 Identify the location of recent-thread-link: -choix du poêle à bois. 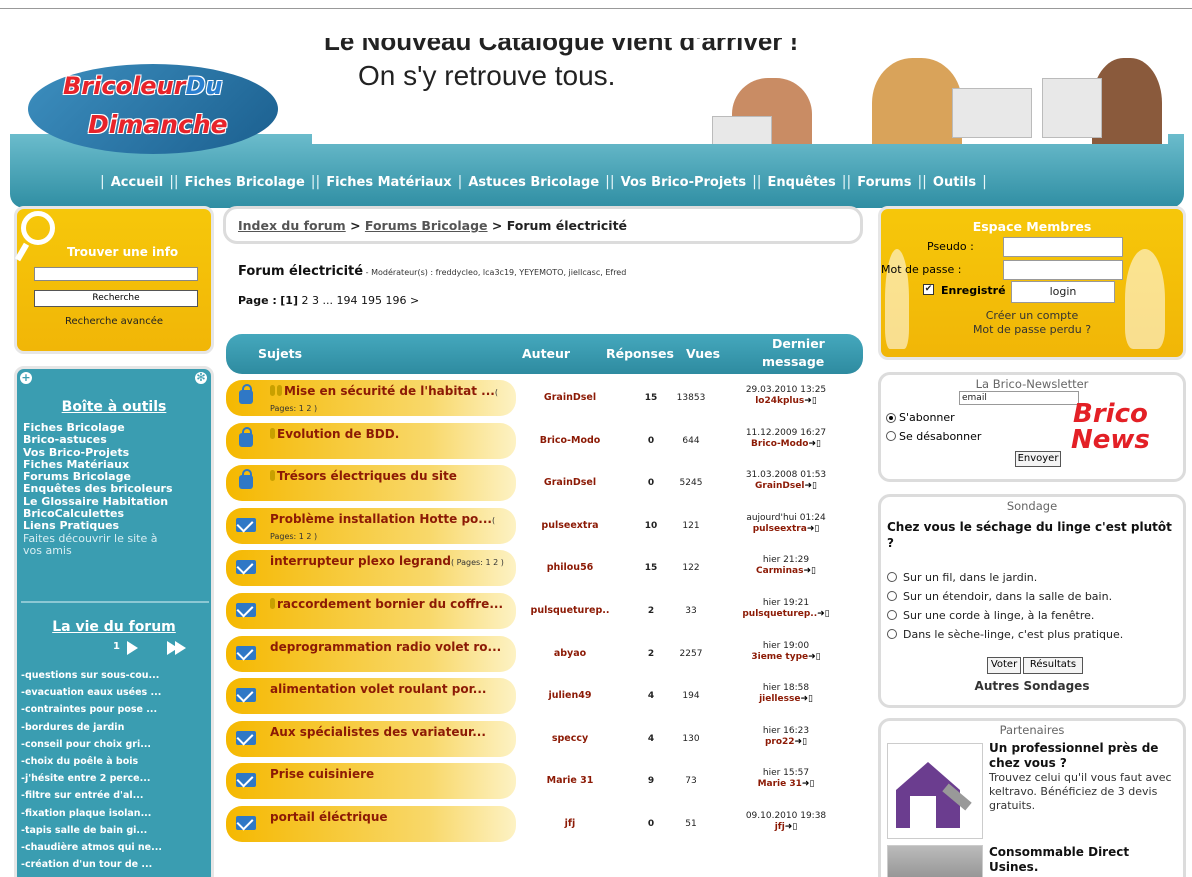
(116, 761).